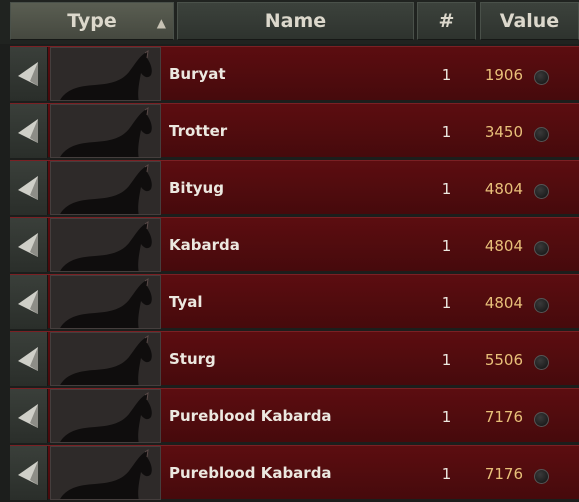  What do you see at coordinates (503, 75) in the screenshot?
I see `item-value: 1906` at bounding box center [503, 75].